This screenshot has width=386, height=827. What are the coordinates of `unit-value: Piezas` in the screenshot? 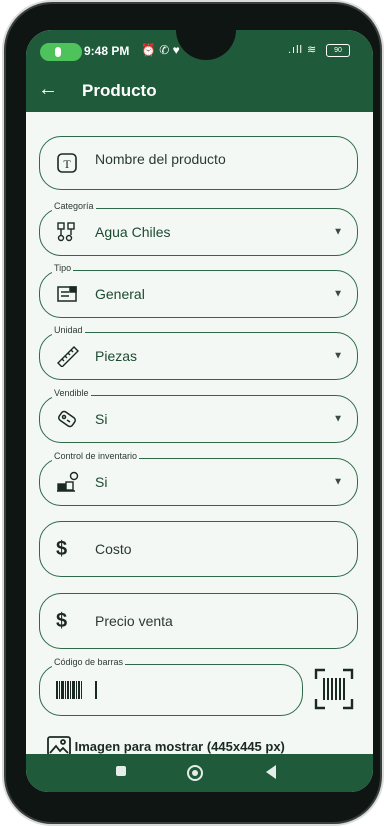 It's located at (116, 356).